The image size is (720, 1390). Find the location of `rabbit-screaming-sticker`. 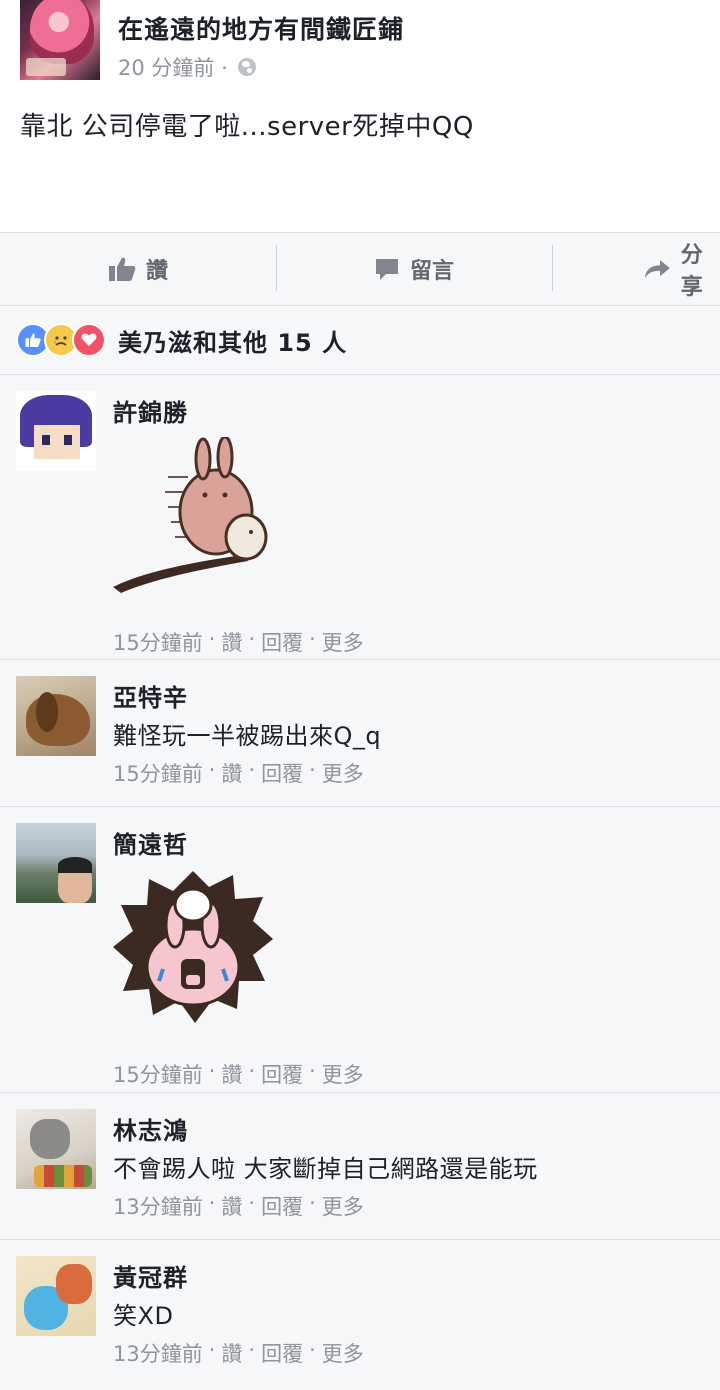

rabbit-screaming-sticker is located at coordinates (193, 949).